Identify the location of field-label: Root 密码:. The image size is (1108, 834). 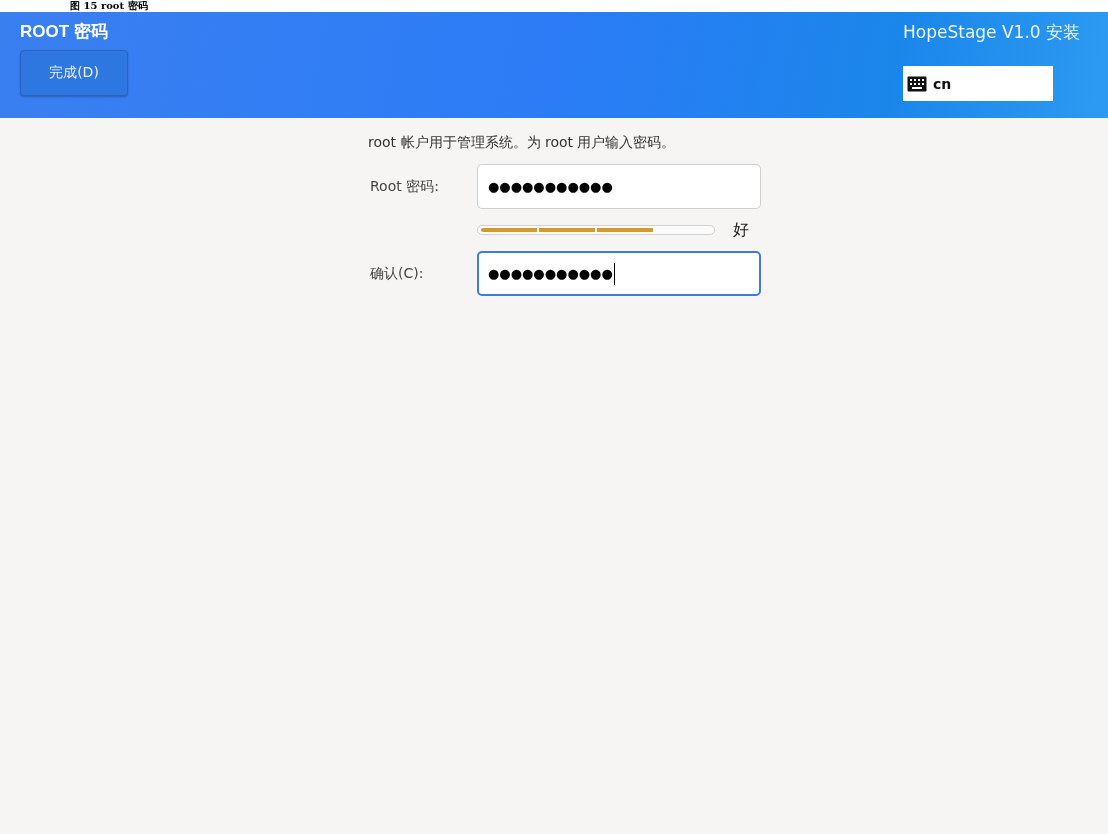
(405, 186).